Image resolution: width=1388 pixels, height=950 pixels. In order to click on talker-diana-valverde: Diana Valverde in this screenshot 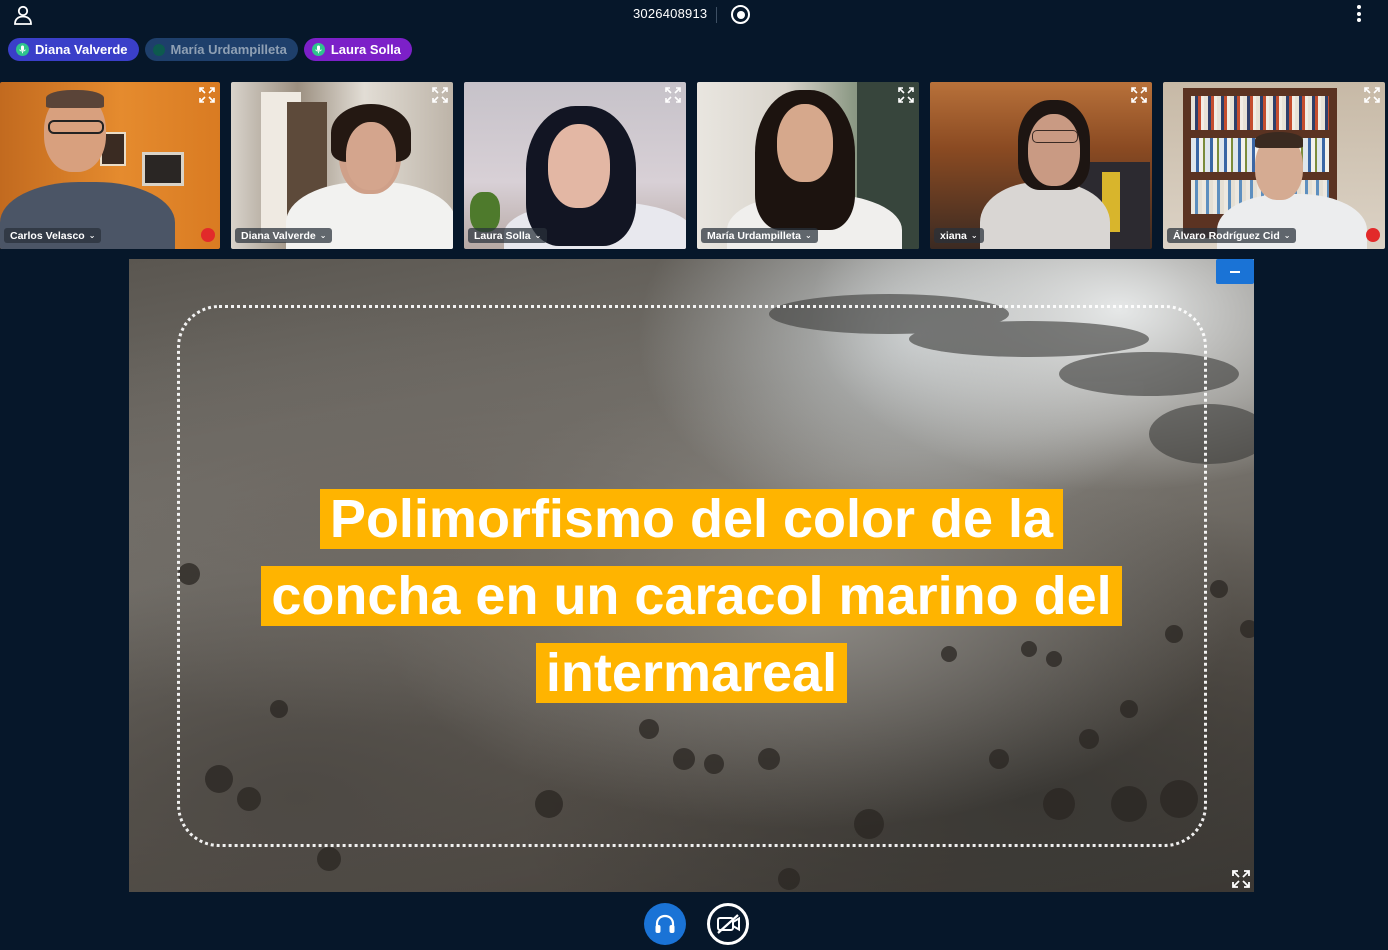, I will do `click(73, 49)`.